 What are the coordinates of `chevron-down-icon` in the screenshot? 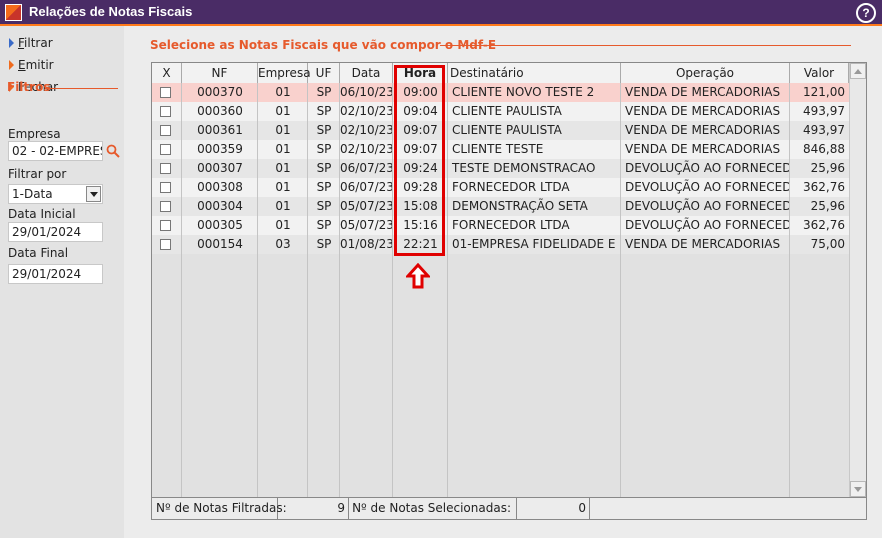 It's located at (93, 194).